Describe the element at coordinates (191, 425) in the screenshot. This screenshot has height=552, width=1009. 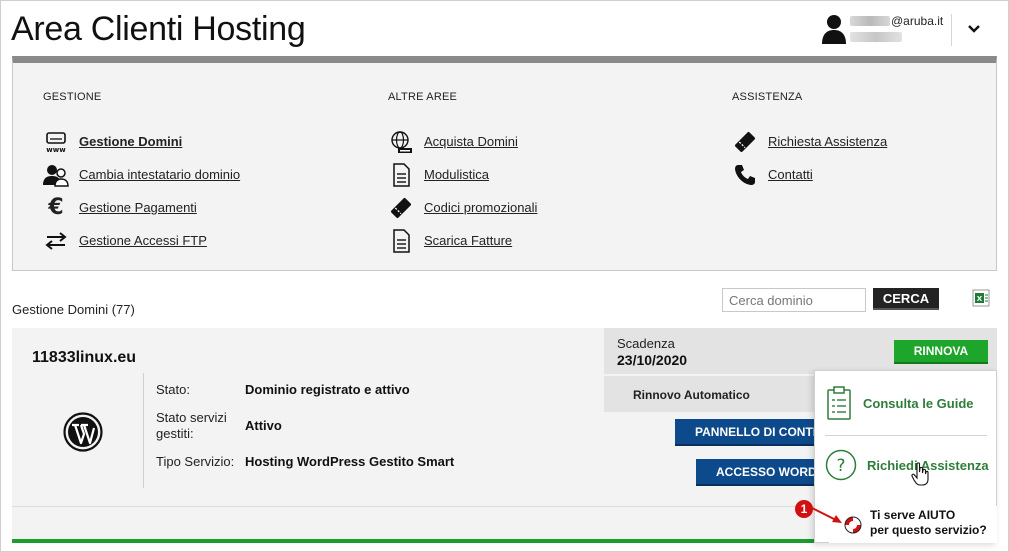
I see `field-label-stato-servizi: Stato servizi gestiti:` at that location.